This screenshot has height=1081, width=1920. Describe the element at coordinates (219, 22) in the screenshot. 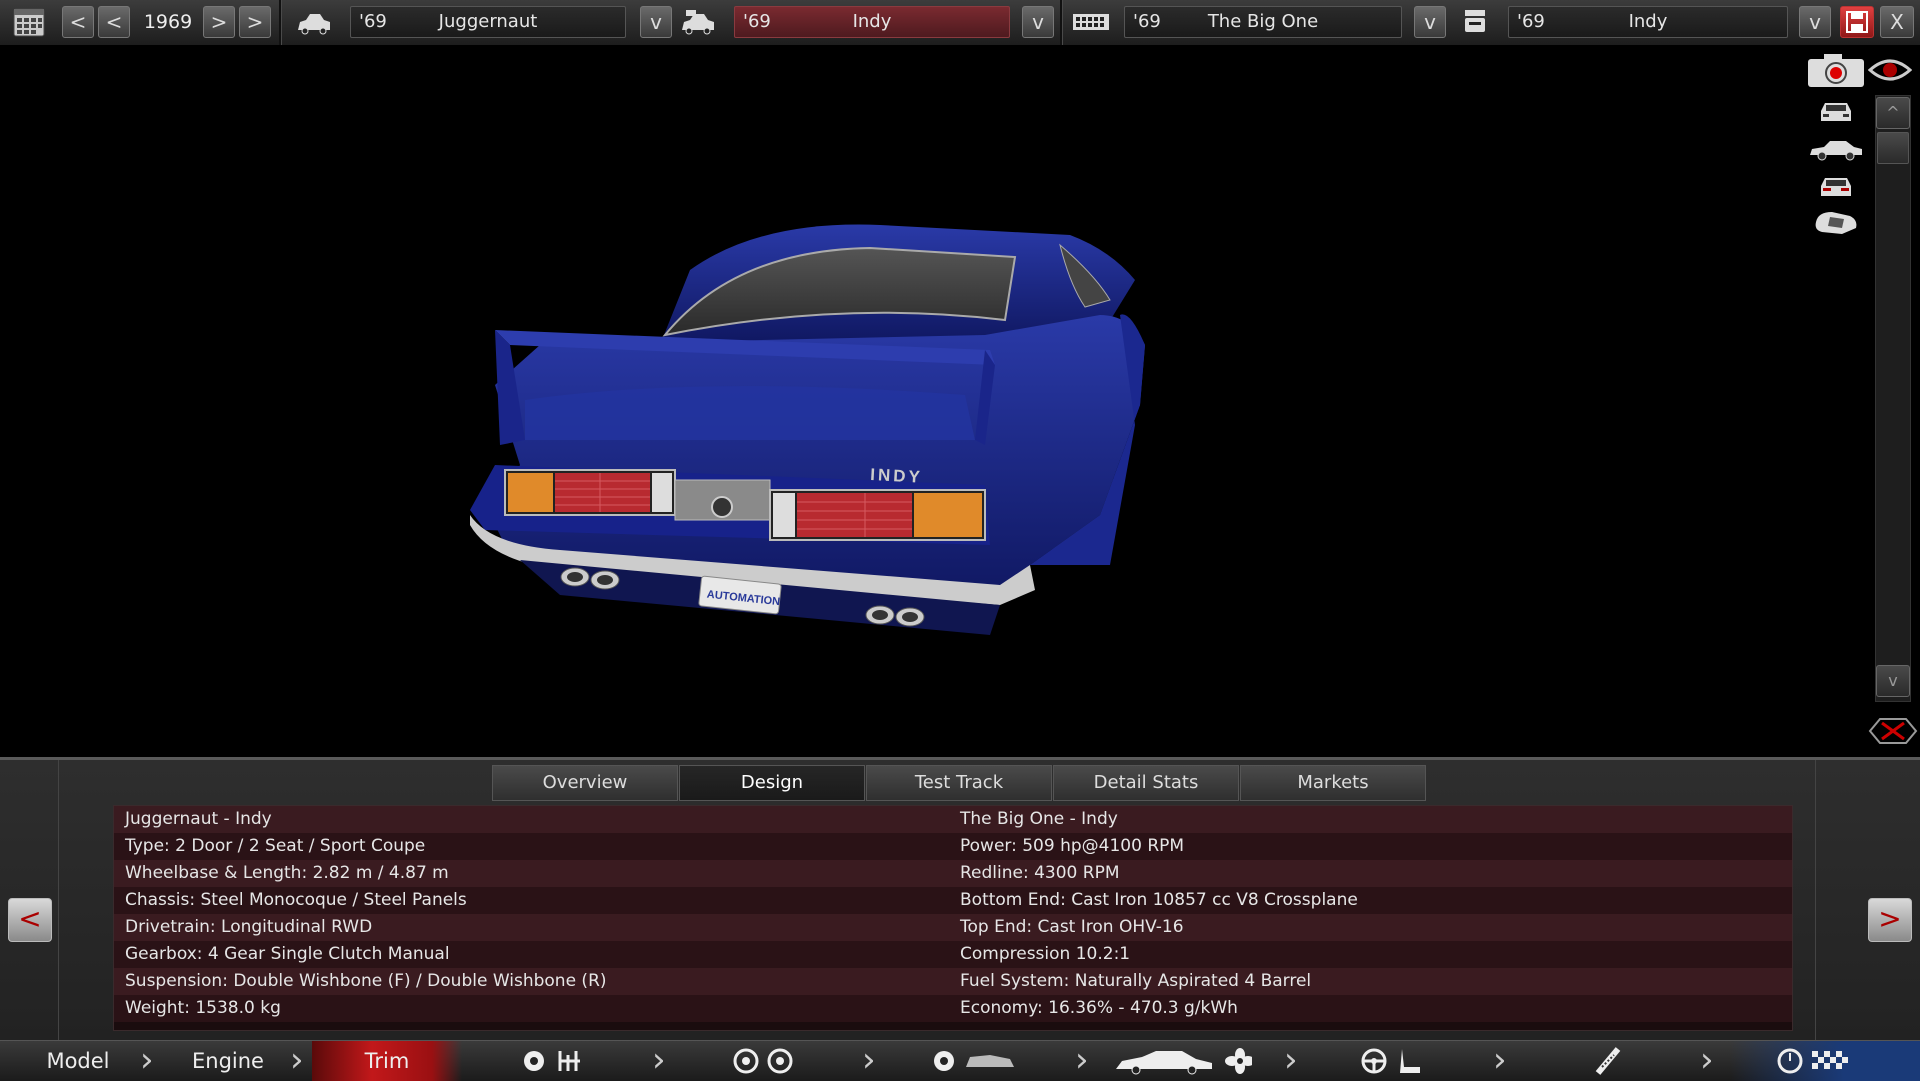

I see `year-next-button: >` at that location.